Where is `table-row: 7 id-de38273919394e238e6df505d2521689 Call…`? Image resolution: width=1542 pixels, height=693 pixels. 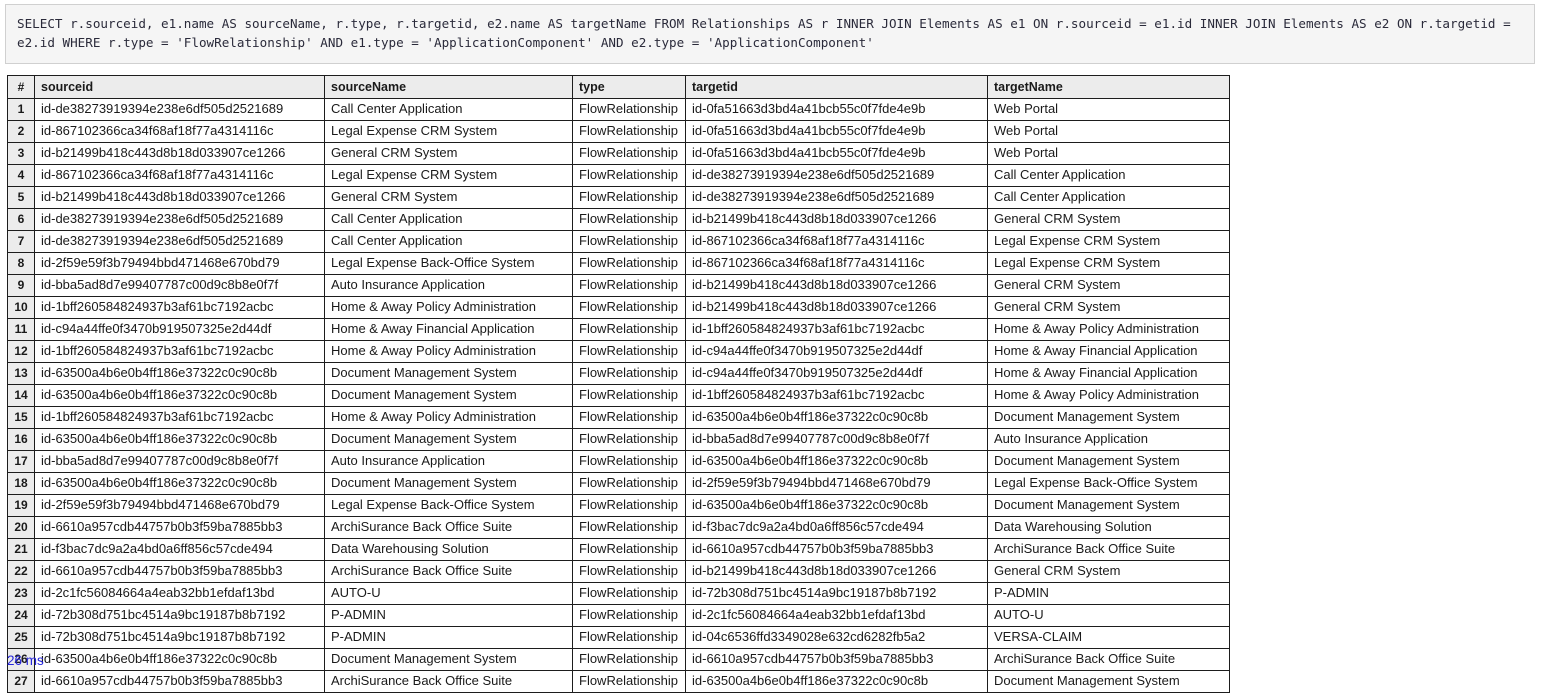
table-row: 7 id-de38273919394e238e6df505d2521689 Call… is located at coordinates (618, 241).